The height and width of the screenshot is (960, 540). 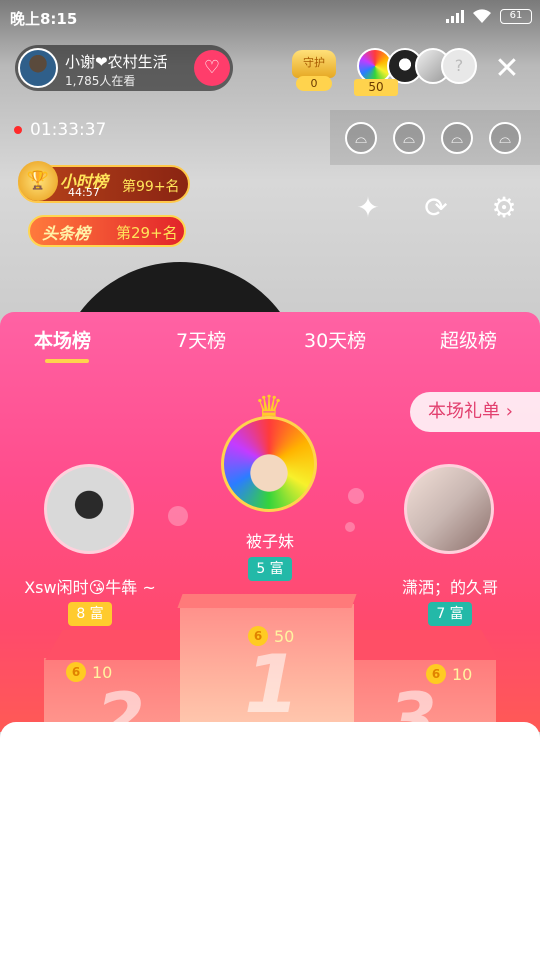 I want to click on live-dot-icon, so click(x=18, y=130).